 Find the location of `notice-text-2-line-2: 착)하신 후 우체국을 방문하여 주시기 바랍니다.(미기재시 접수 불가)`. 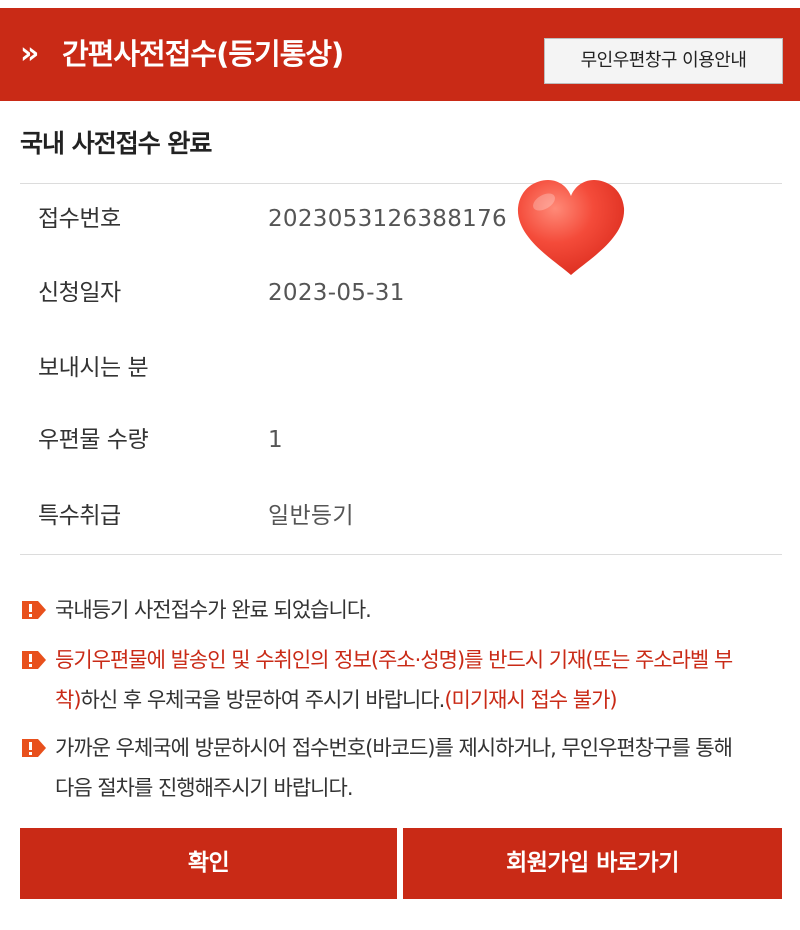

notice-text-2-line-2: 착)하신 후 우체국을 방문하여 주시기 바랍니다.(미기재시 접수 불가) is located at coordinates (415, 700).